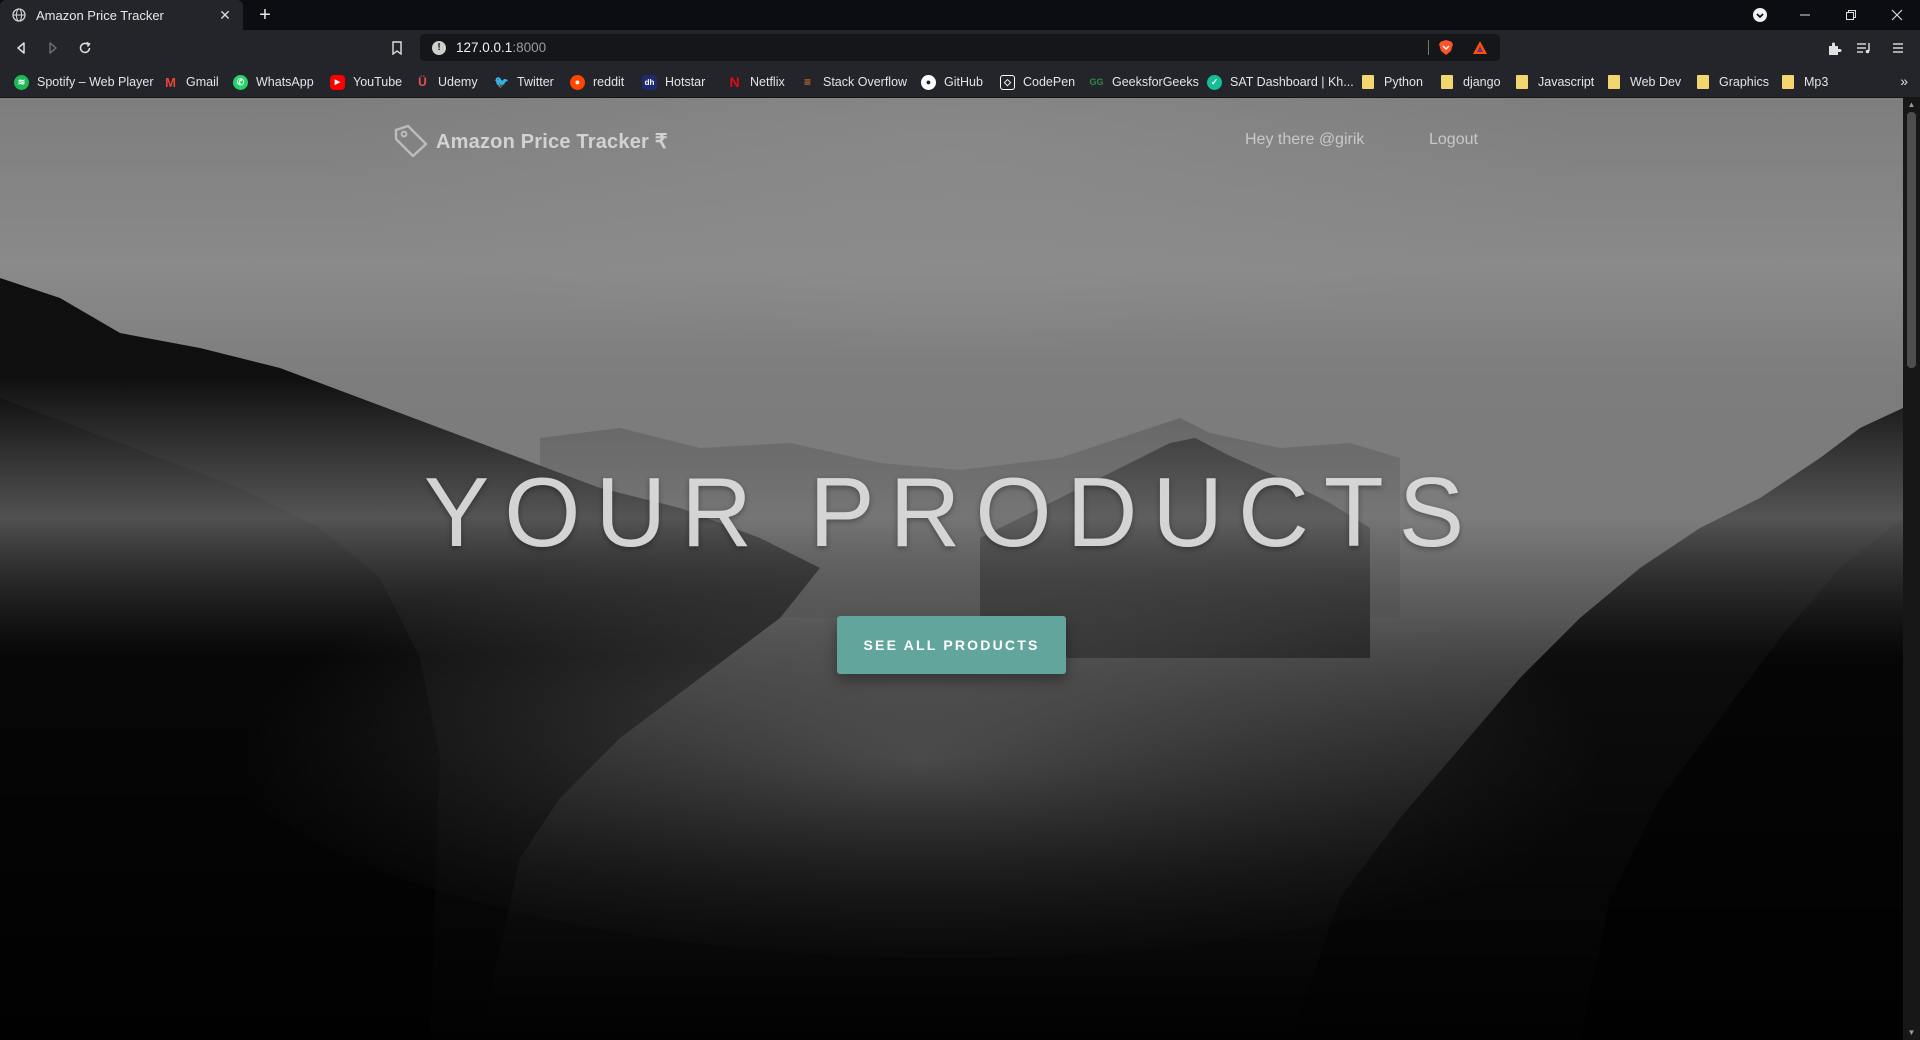 This screenshot has width=1920, height=1040. What do you see at coordinates (1904, 81) in the screenshot?
I see `bookmarks-overflow-icon: »` at bounding box center [1904, 81].